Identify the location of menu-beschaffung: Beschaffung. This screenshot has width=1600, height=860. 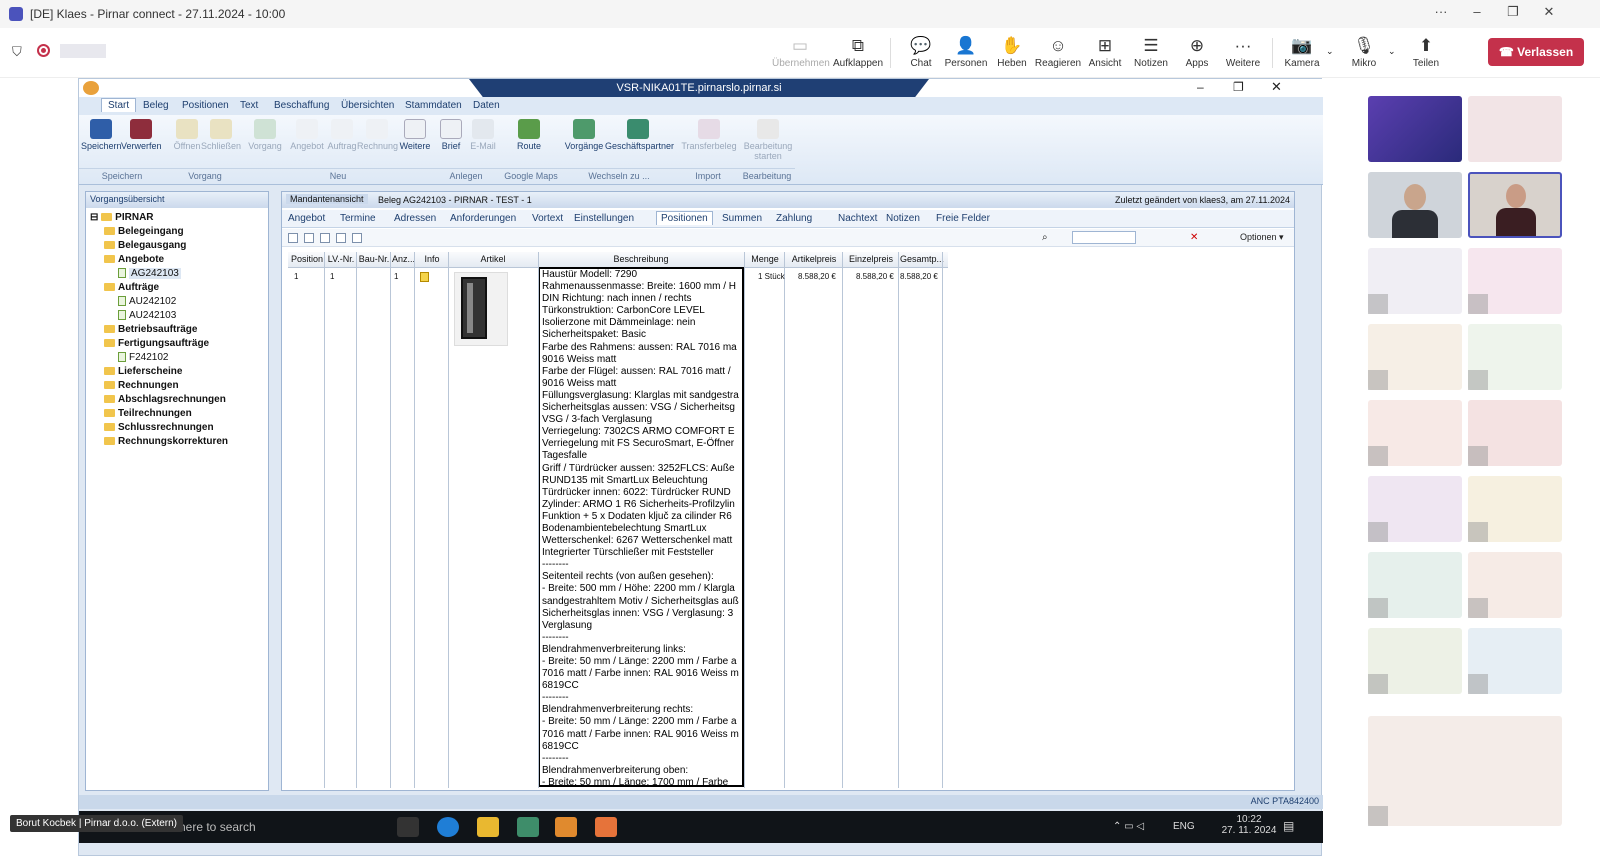
(301, 105).